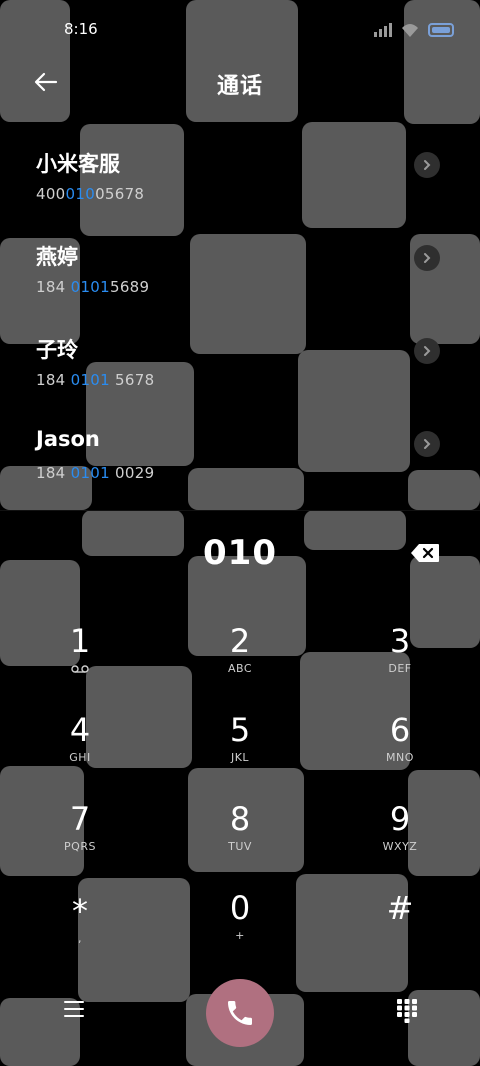 This screenshot has height=1066, width=480. I want to click on key-2: 2 ABC, so click(240, 661).